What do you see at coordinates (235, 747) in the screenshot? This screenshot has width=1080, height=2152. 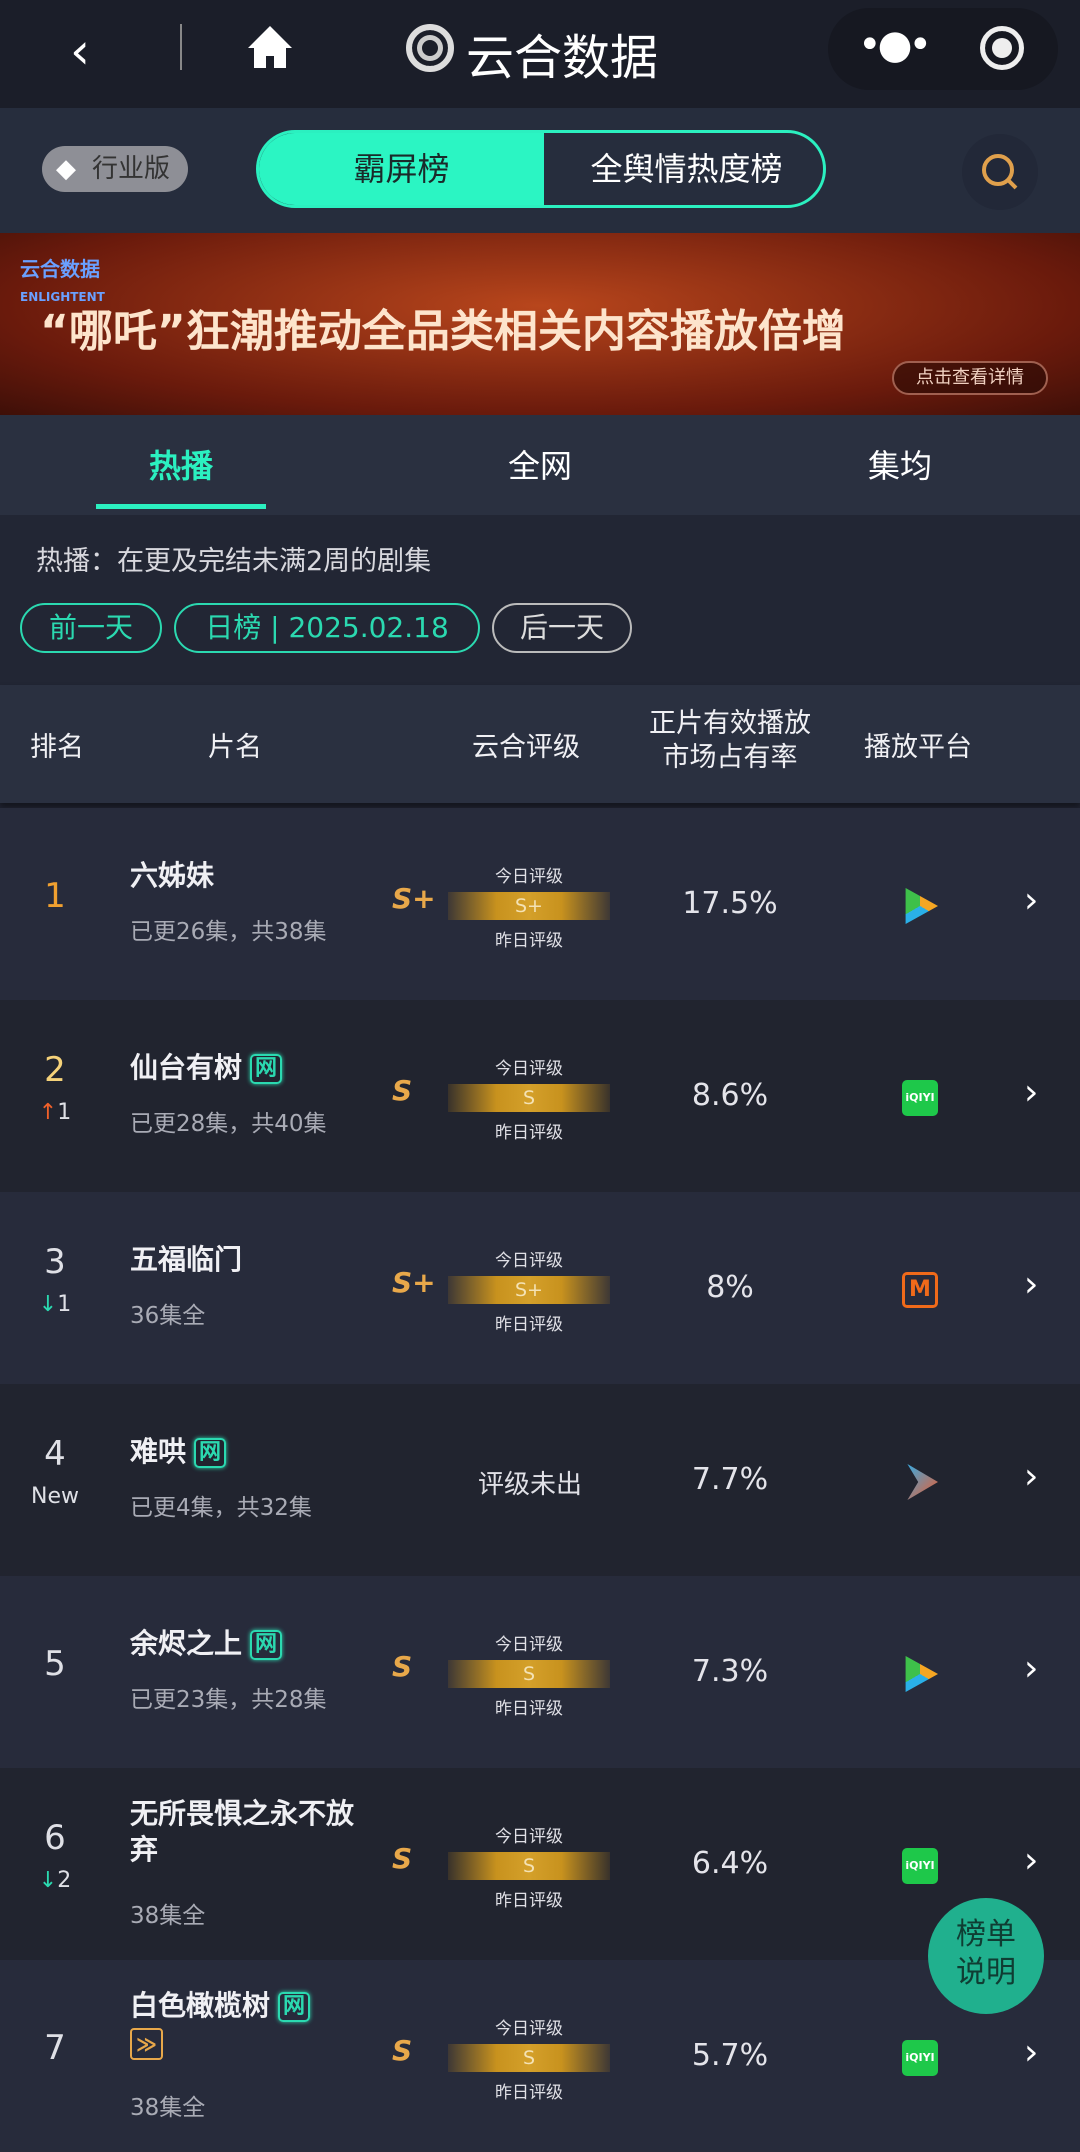 I see `col-title: 片名` at bounding box center [235, 747].